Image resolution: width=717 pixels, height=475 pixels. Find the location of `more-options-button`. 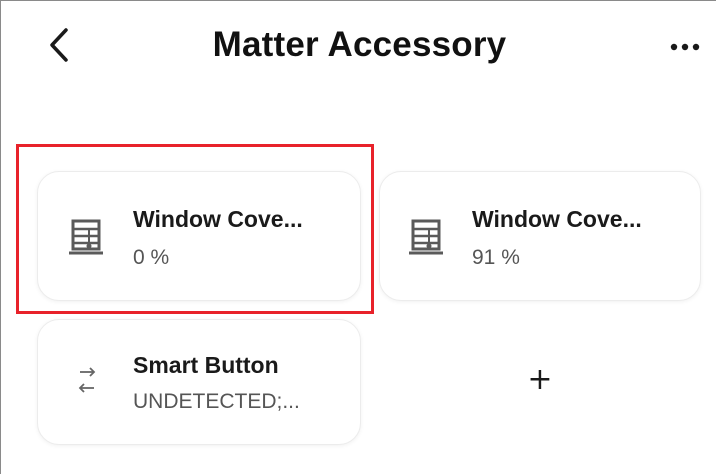

more-options-button is located at coordinates (685, 47).